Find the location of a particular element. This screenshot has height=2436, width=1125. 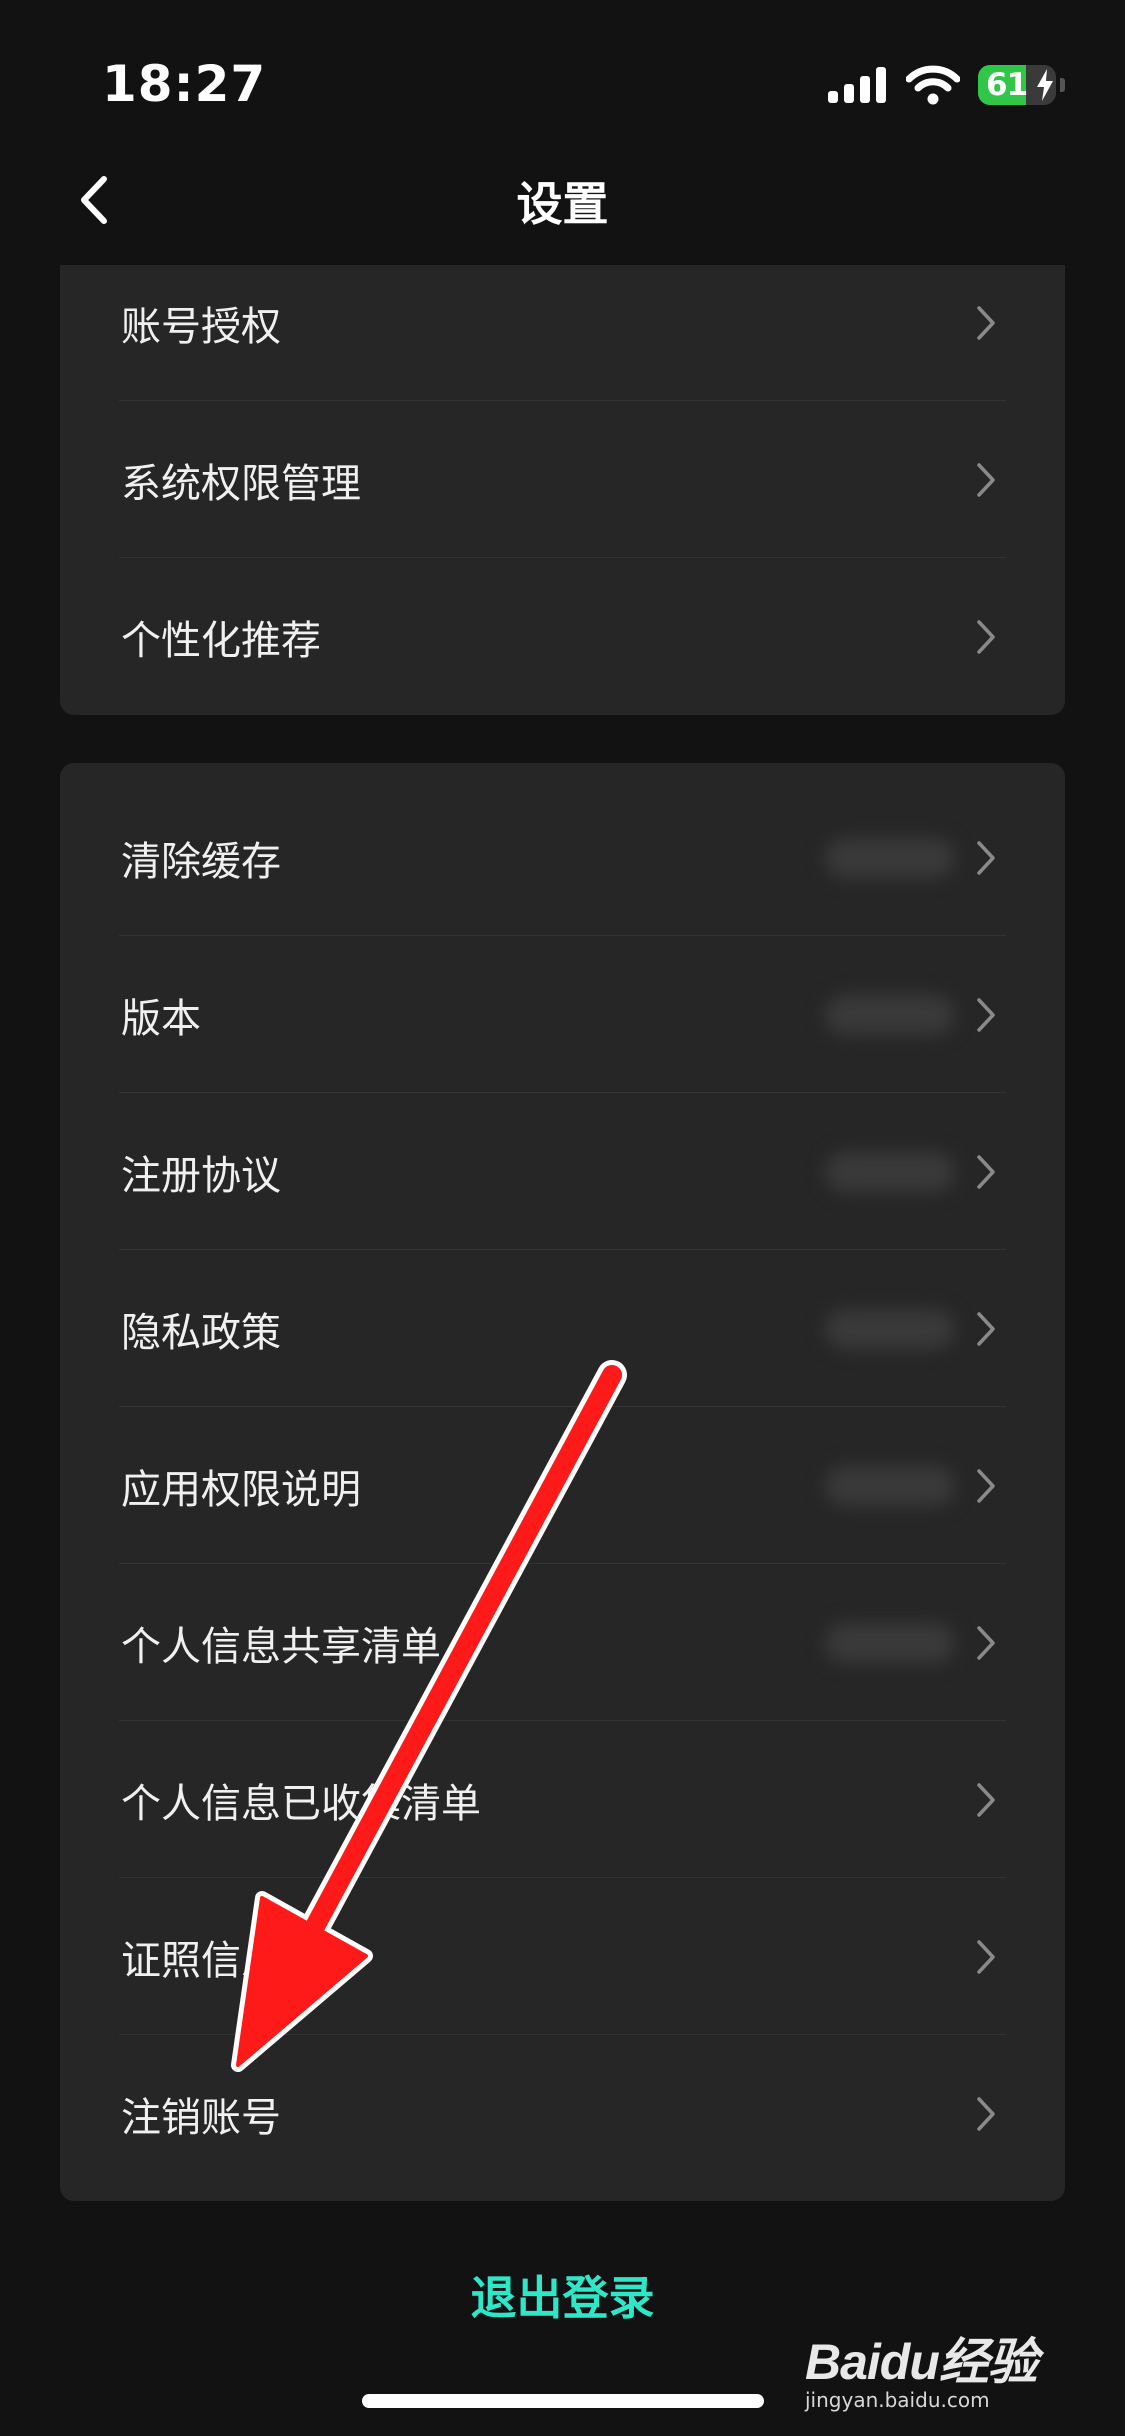

row-label: 个性化推荐 is located at coordinates (221, 640).